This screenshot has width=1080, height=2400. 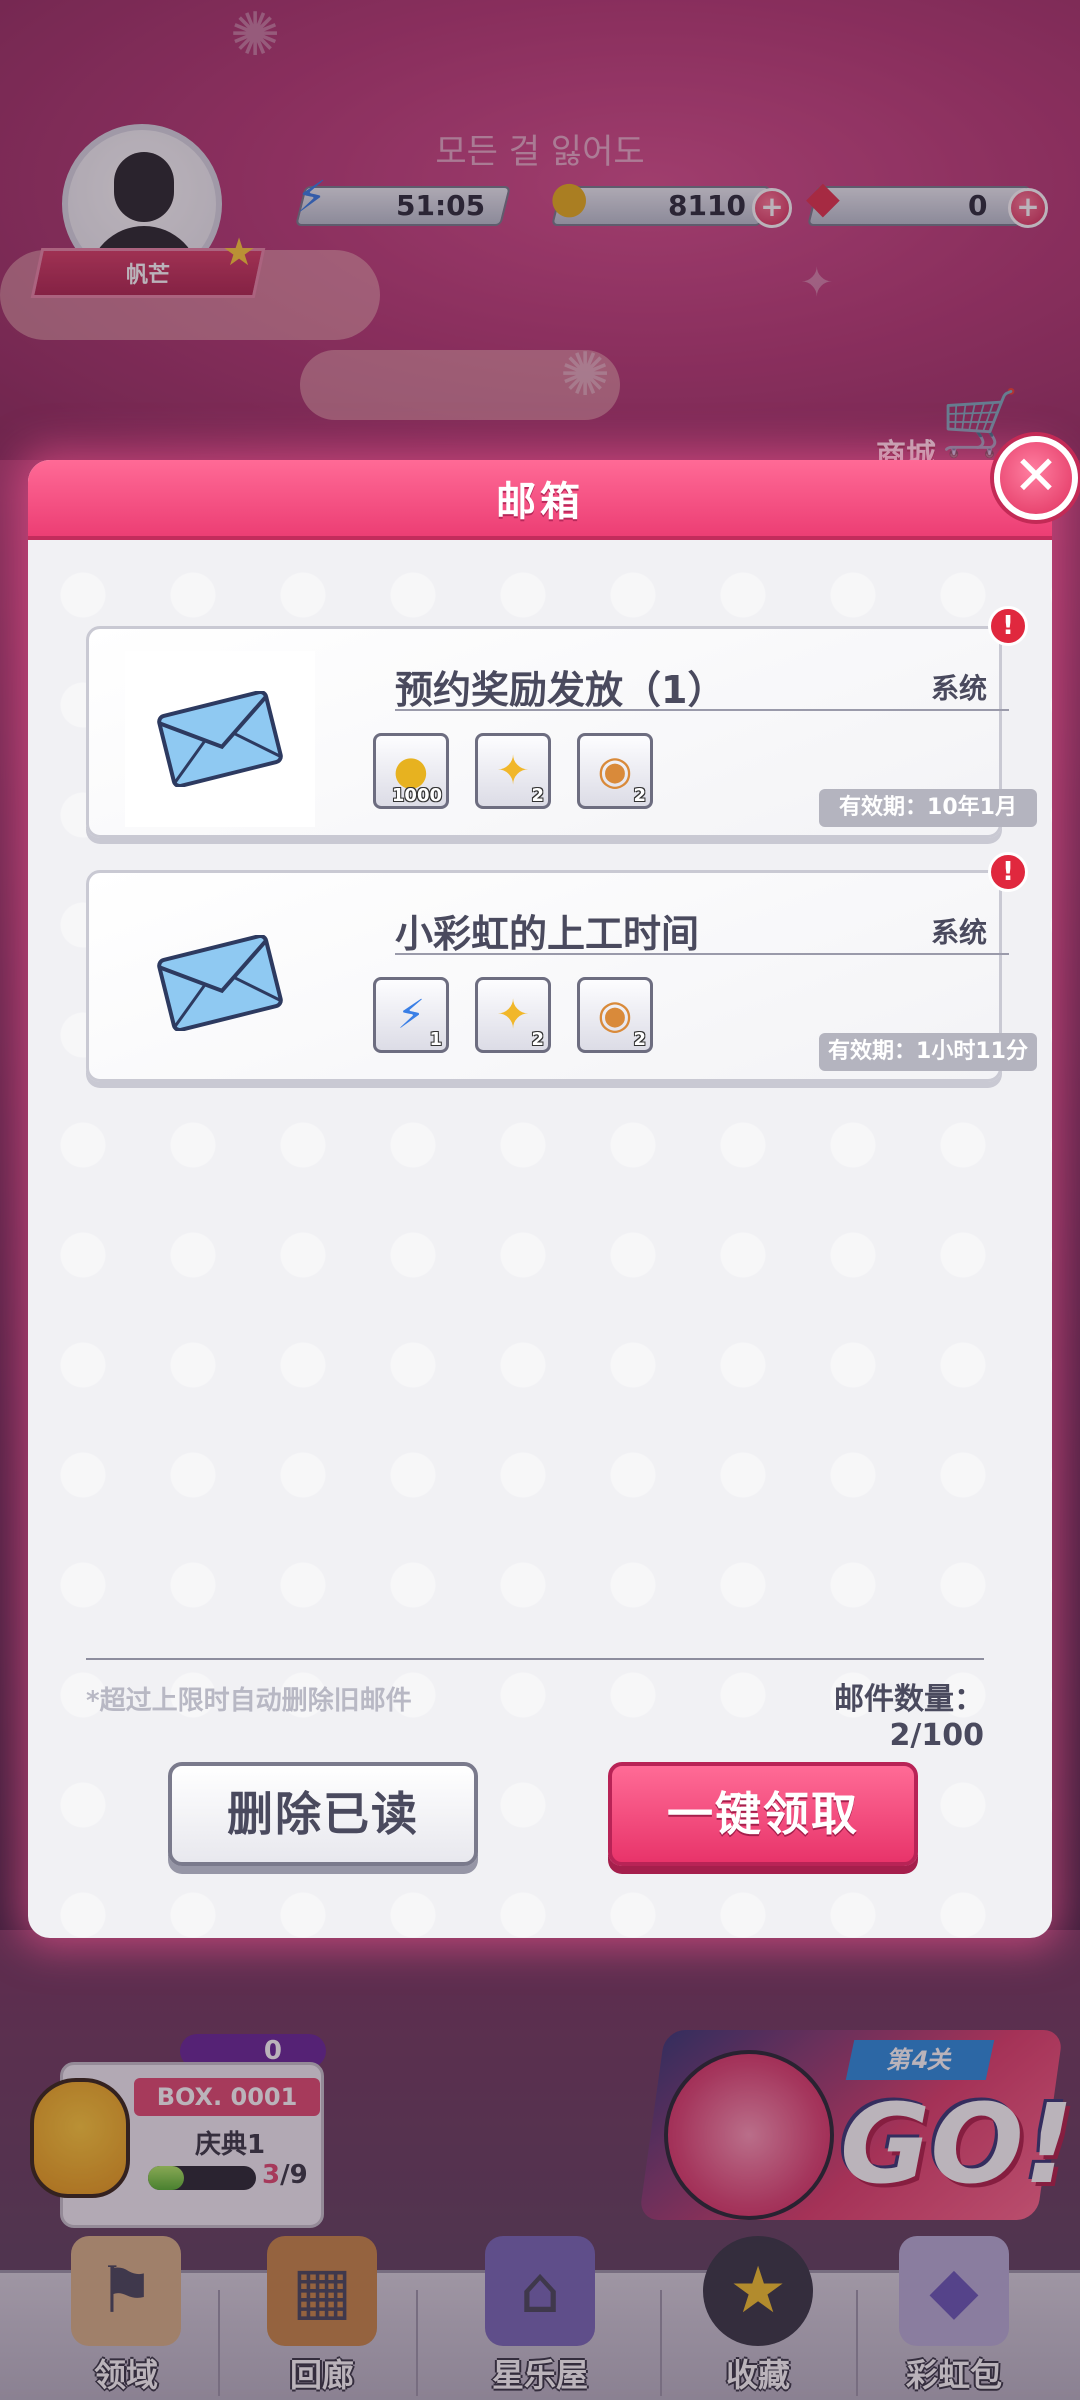 I want to click on mail-item: 小彩虹的上工时间 系统 ⚡ 1 ✦ 2 ◉ 2 有效期：1小时11分, so click(x=561, y=976).